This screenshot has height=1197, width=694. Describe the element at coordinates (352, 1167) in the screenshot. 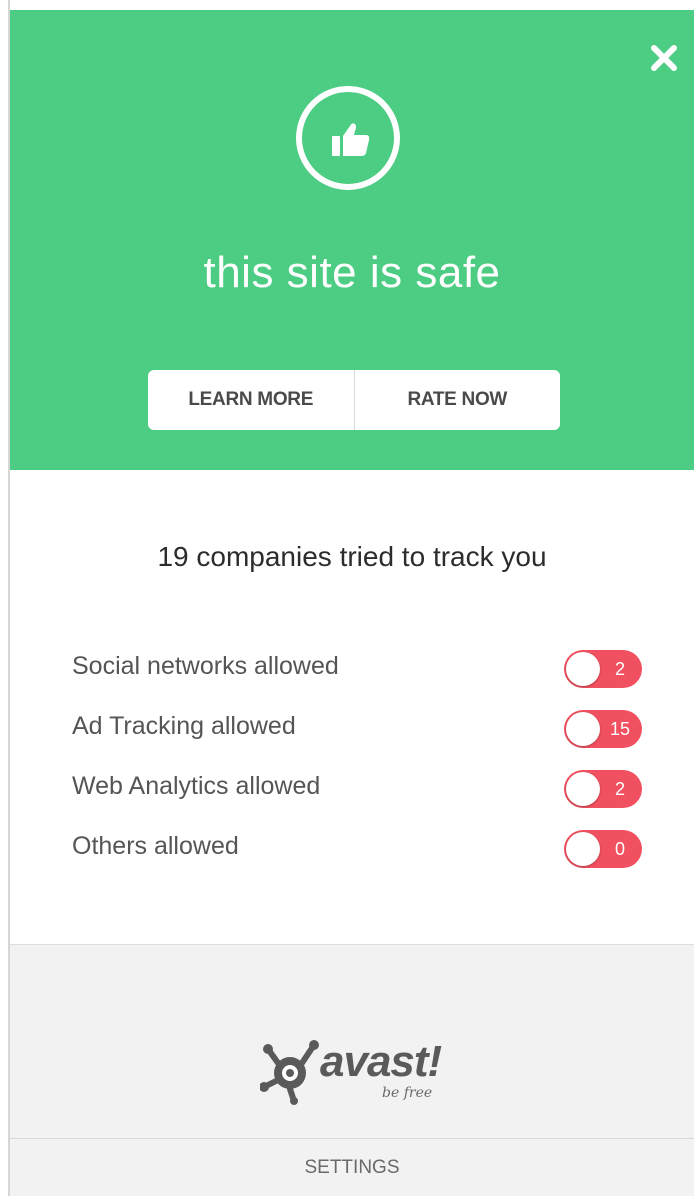

I see `settings-button: SETTINGS` at that location.